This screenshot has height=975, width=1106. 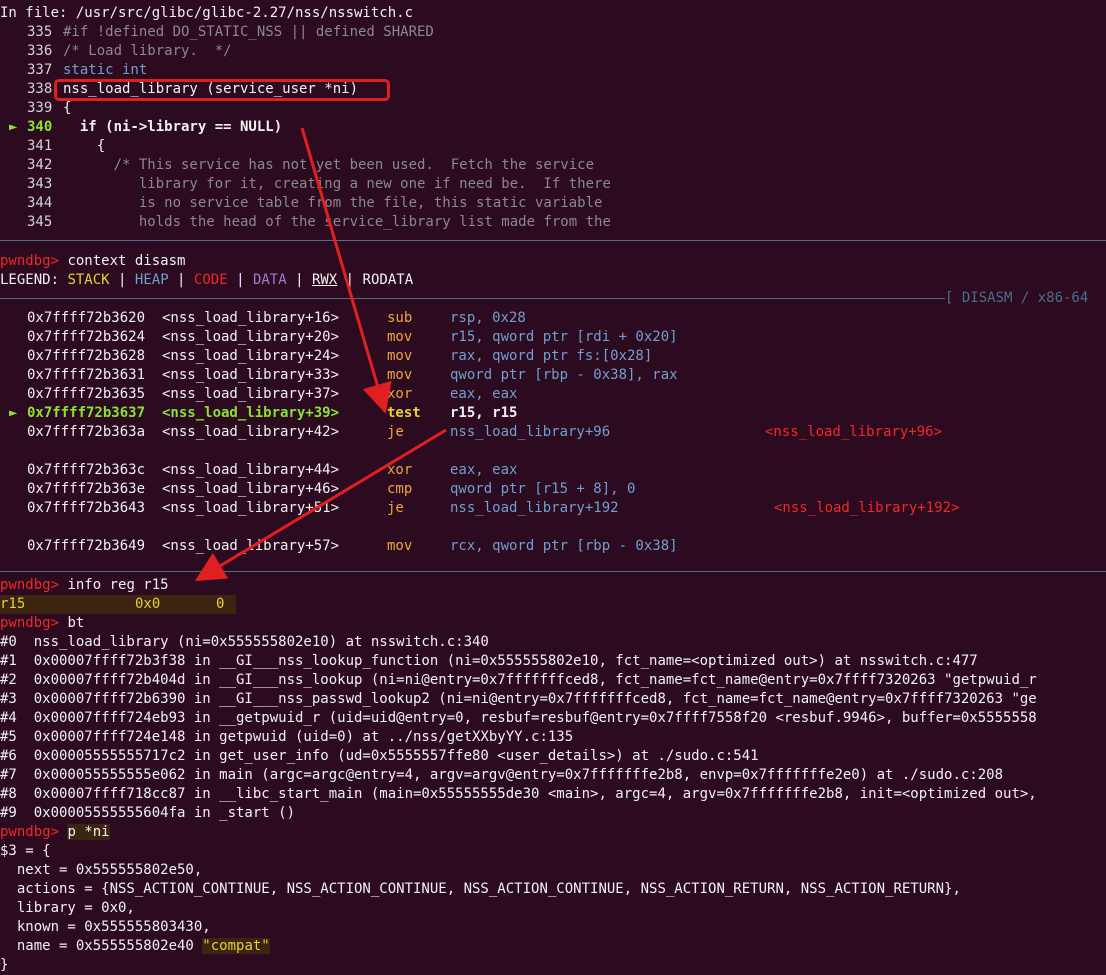 What do you see at coordinates (320, 505) in the screenshot?
I see `arrow-to-info-reg` at bounding box center [320, 505].